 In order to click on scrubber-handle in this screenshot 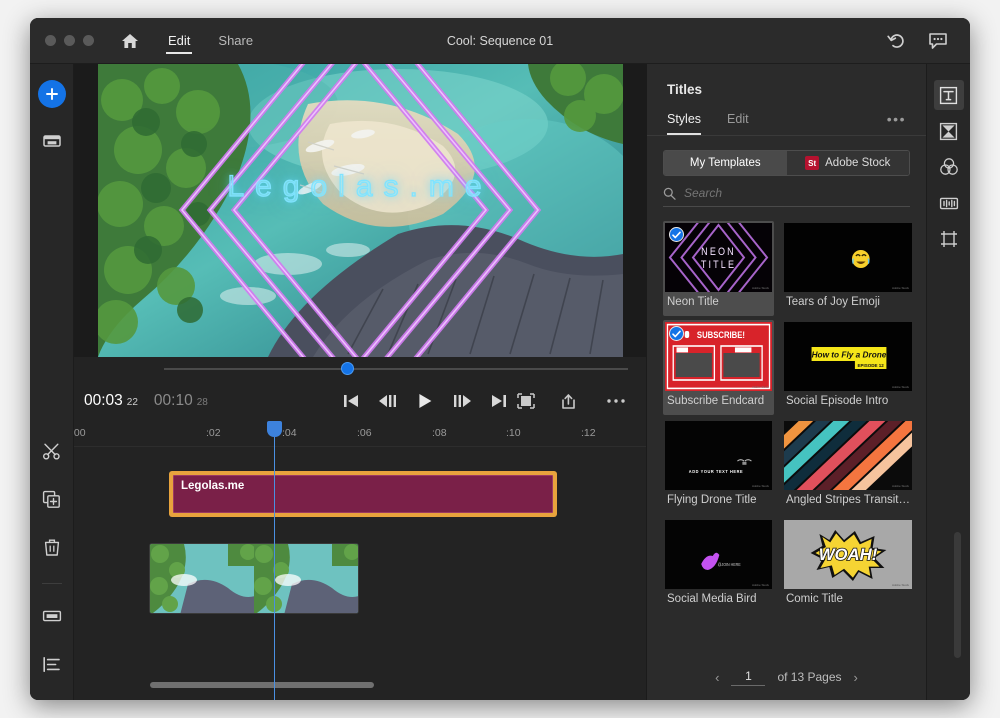, I will do `click(347, 368)`.